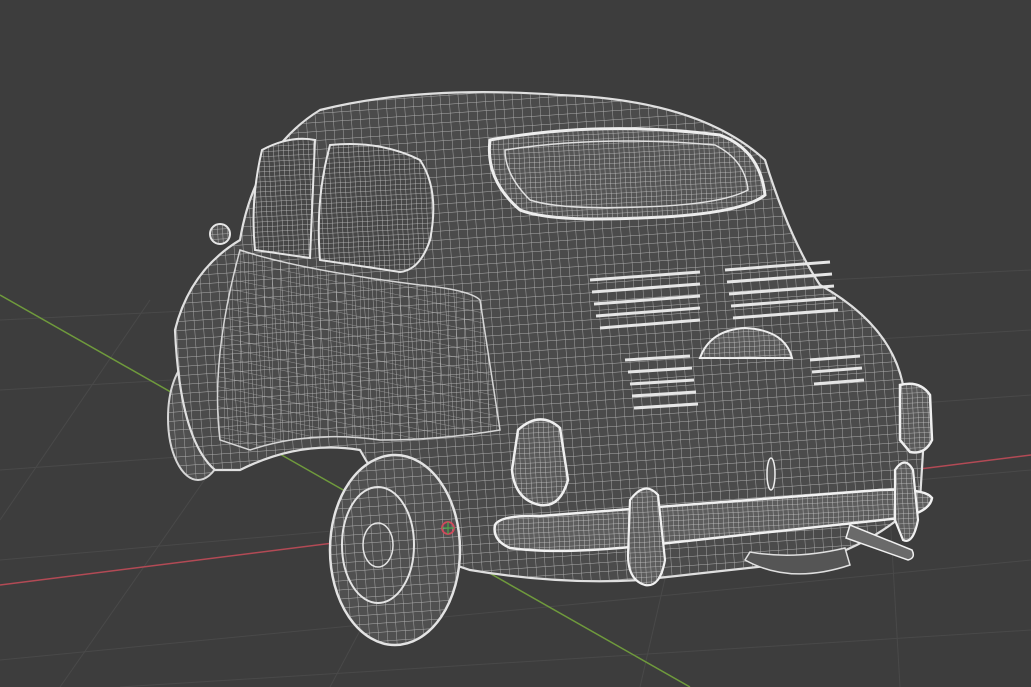 This screenshot has height=687, width=1031. I want to click on object-origin-marker, so click(448, 528).